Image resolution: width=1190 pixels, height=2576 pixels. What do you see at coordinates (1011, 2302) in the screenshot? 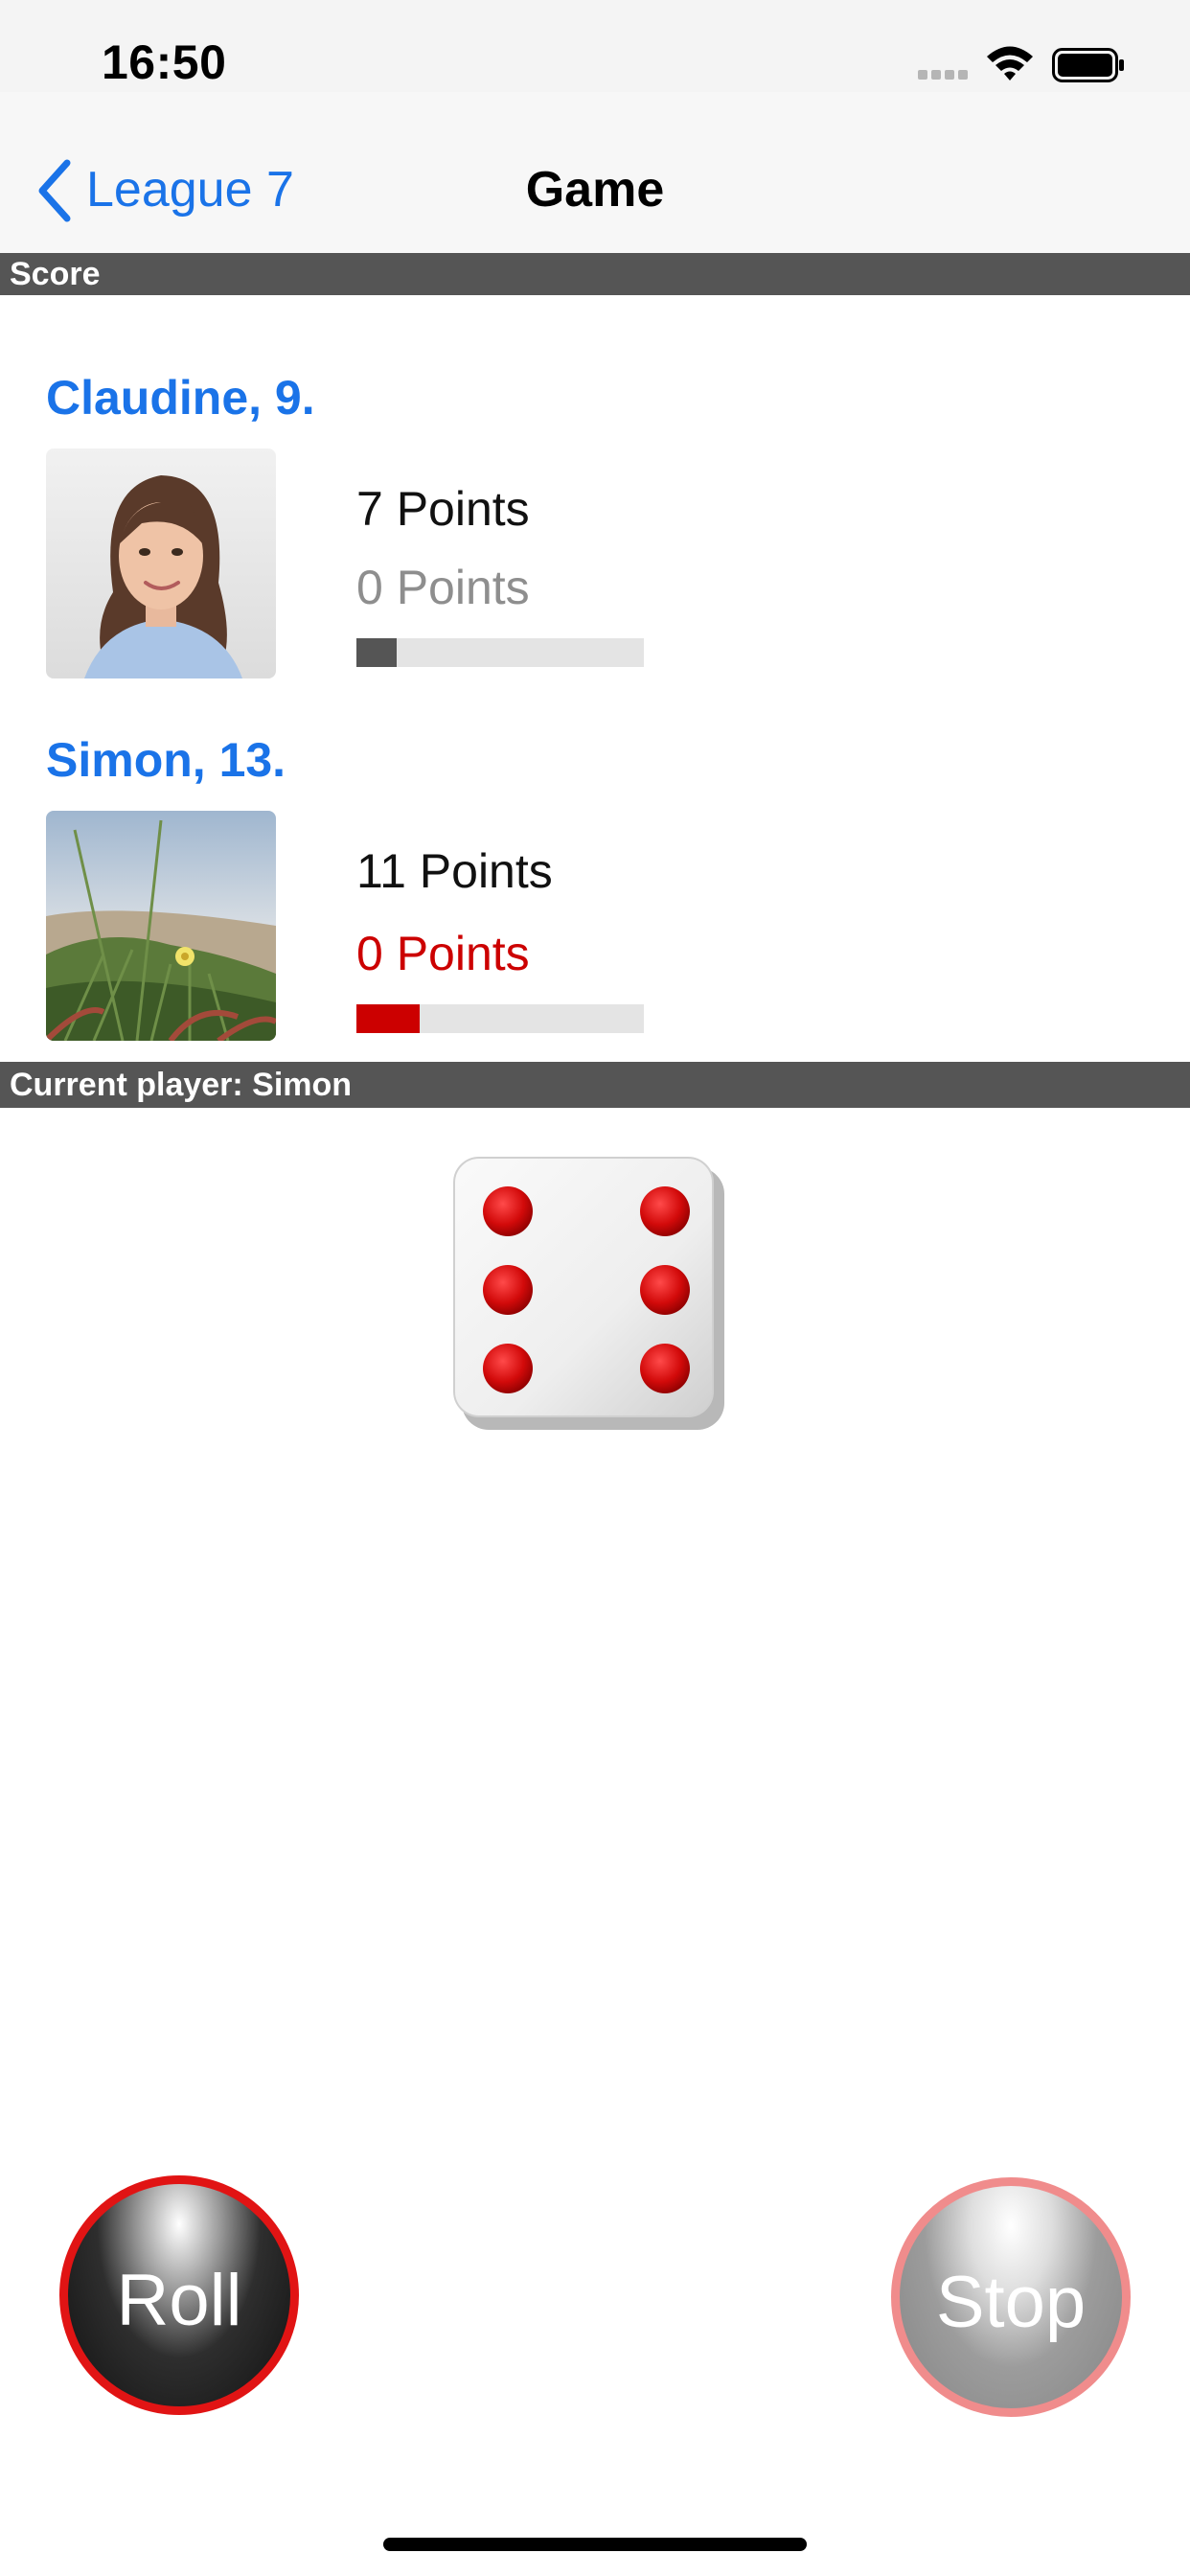
I see `stop-button-label: Stop` at bounding box center [1011, 2302].